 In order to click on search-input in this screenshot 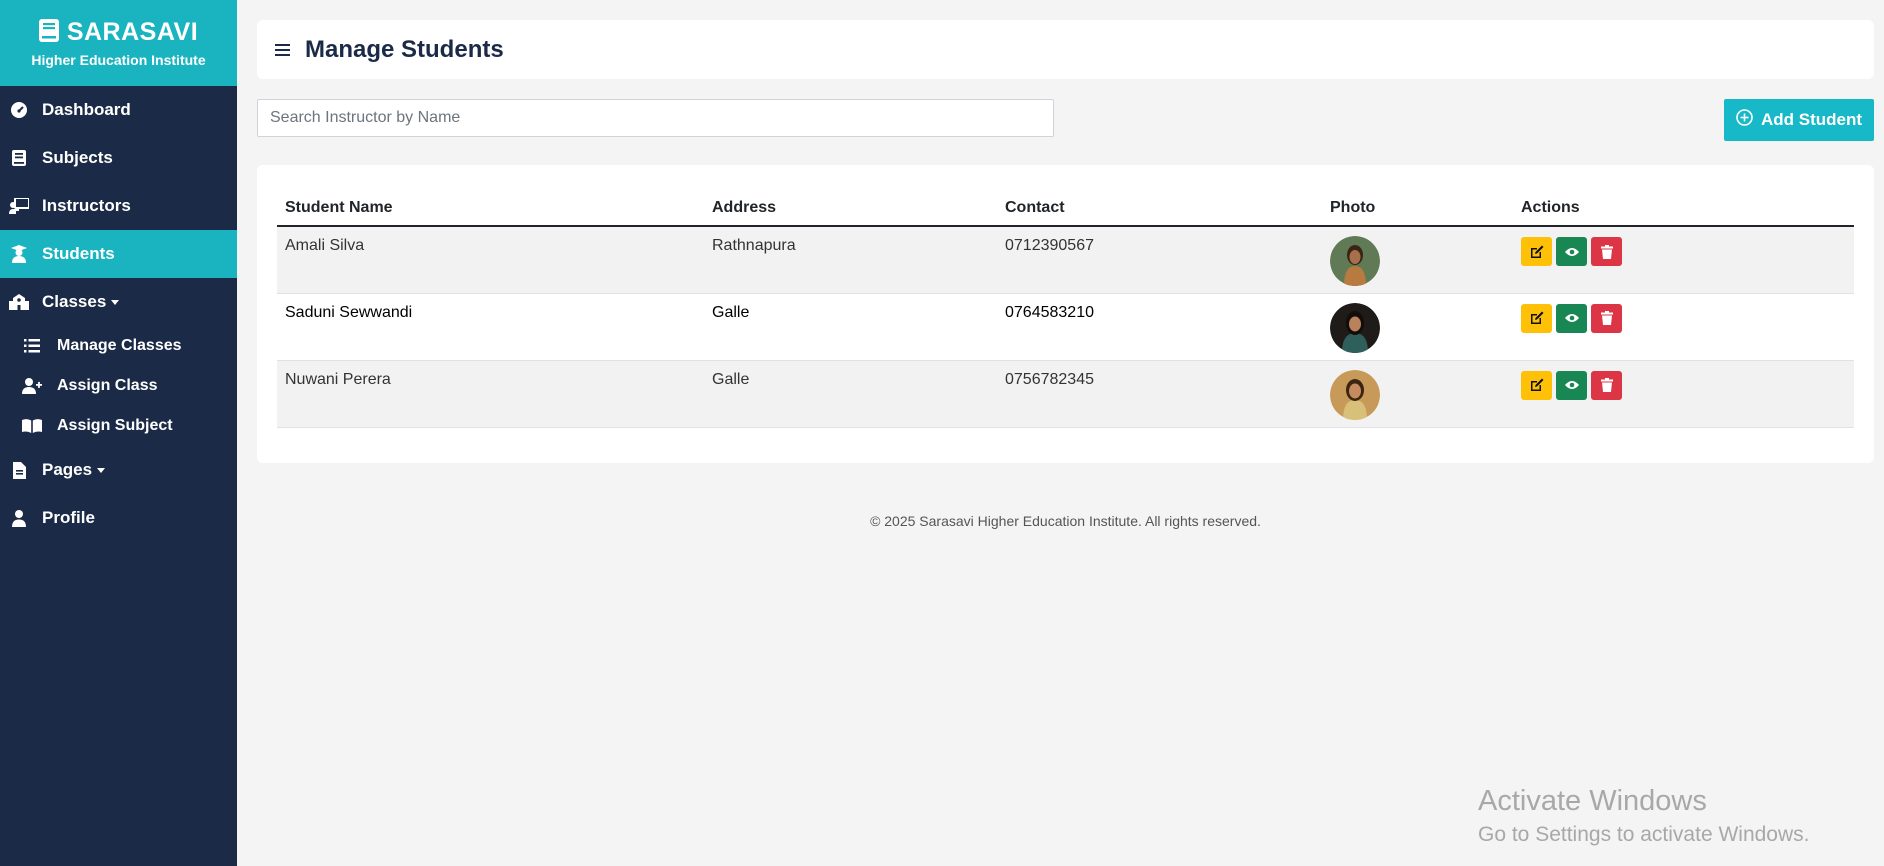, I will do `click(655, 118)`.